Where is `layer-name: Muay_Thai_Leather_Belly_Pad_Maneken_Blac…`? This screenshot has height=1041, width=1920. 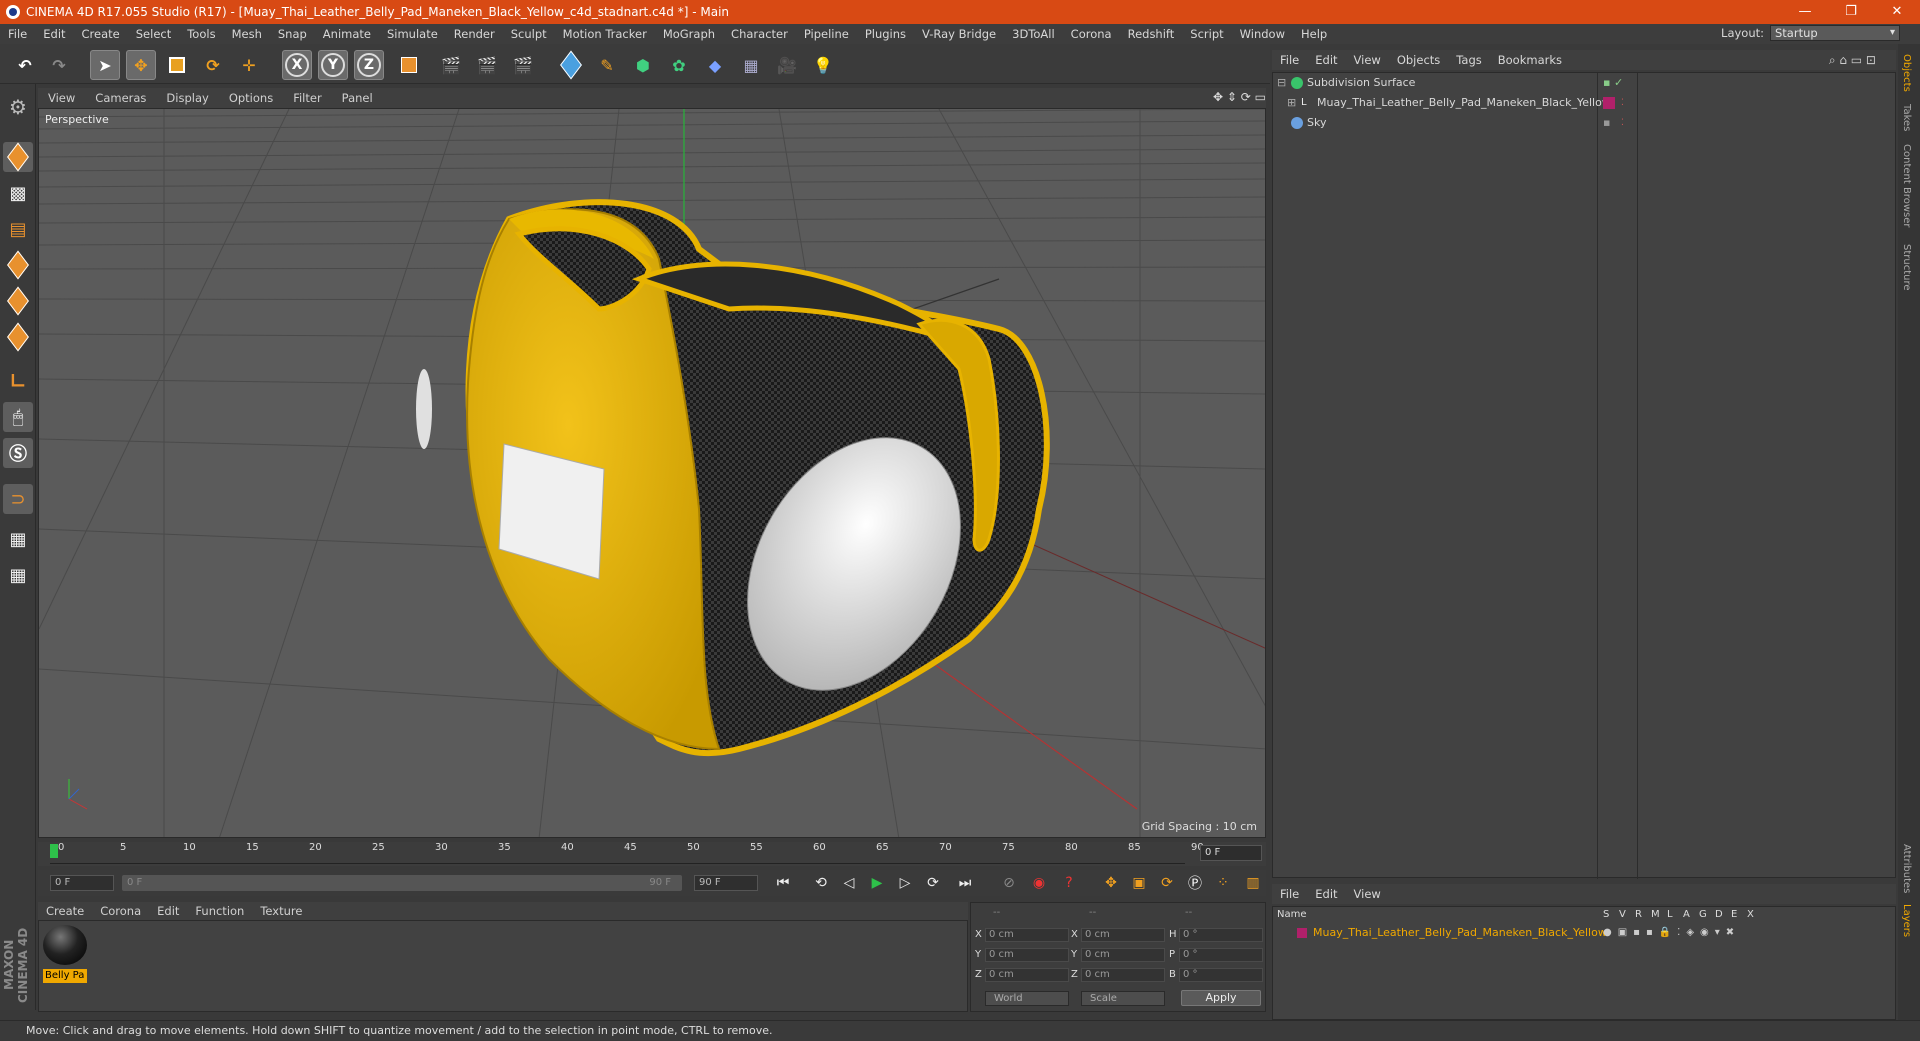
layer-name: Muay_Thai_Leather_Belly_Pad_Maneken_Blac… is located at coordinates (1460, 933).